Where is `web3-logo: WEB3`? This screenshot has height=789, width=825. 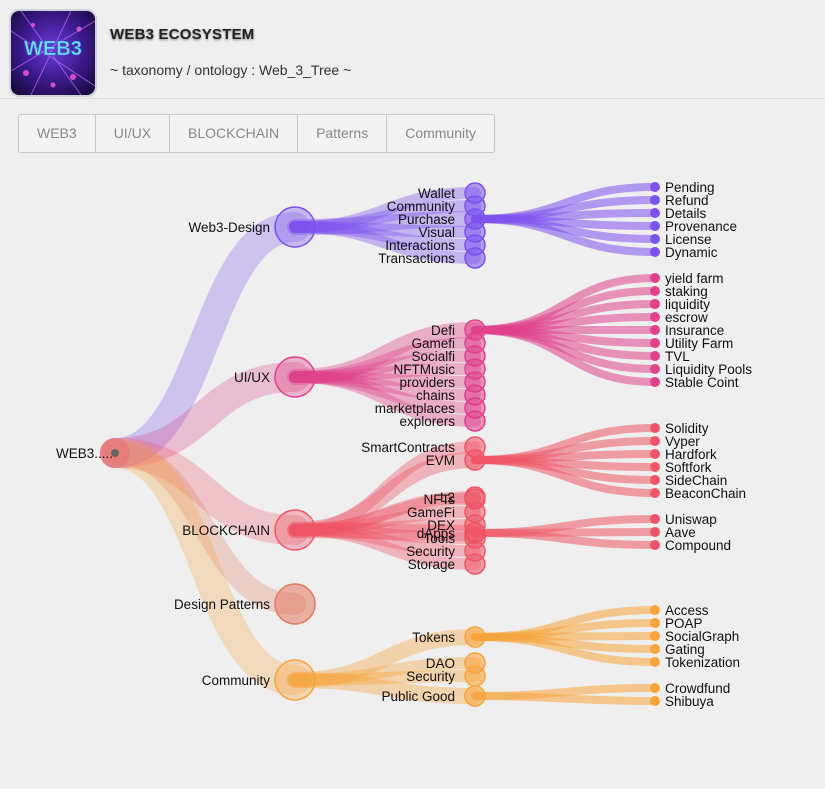
web3-logo: WEB3 is located at coordinates (53, 53).